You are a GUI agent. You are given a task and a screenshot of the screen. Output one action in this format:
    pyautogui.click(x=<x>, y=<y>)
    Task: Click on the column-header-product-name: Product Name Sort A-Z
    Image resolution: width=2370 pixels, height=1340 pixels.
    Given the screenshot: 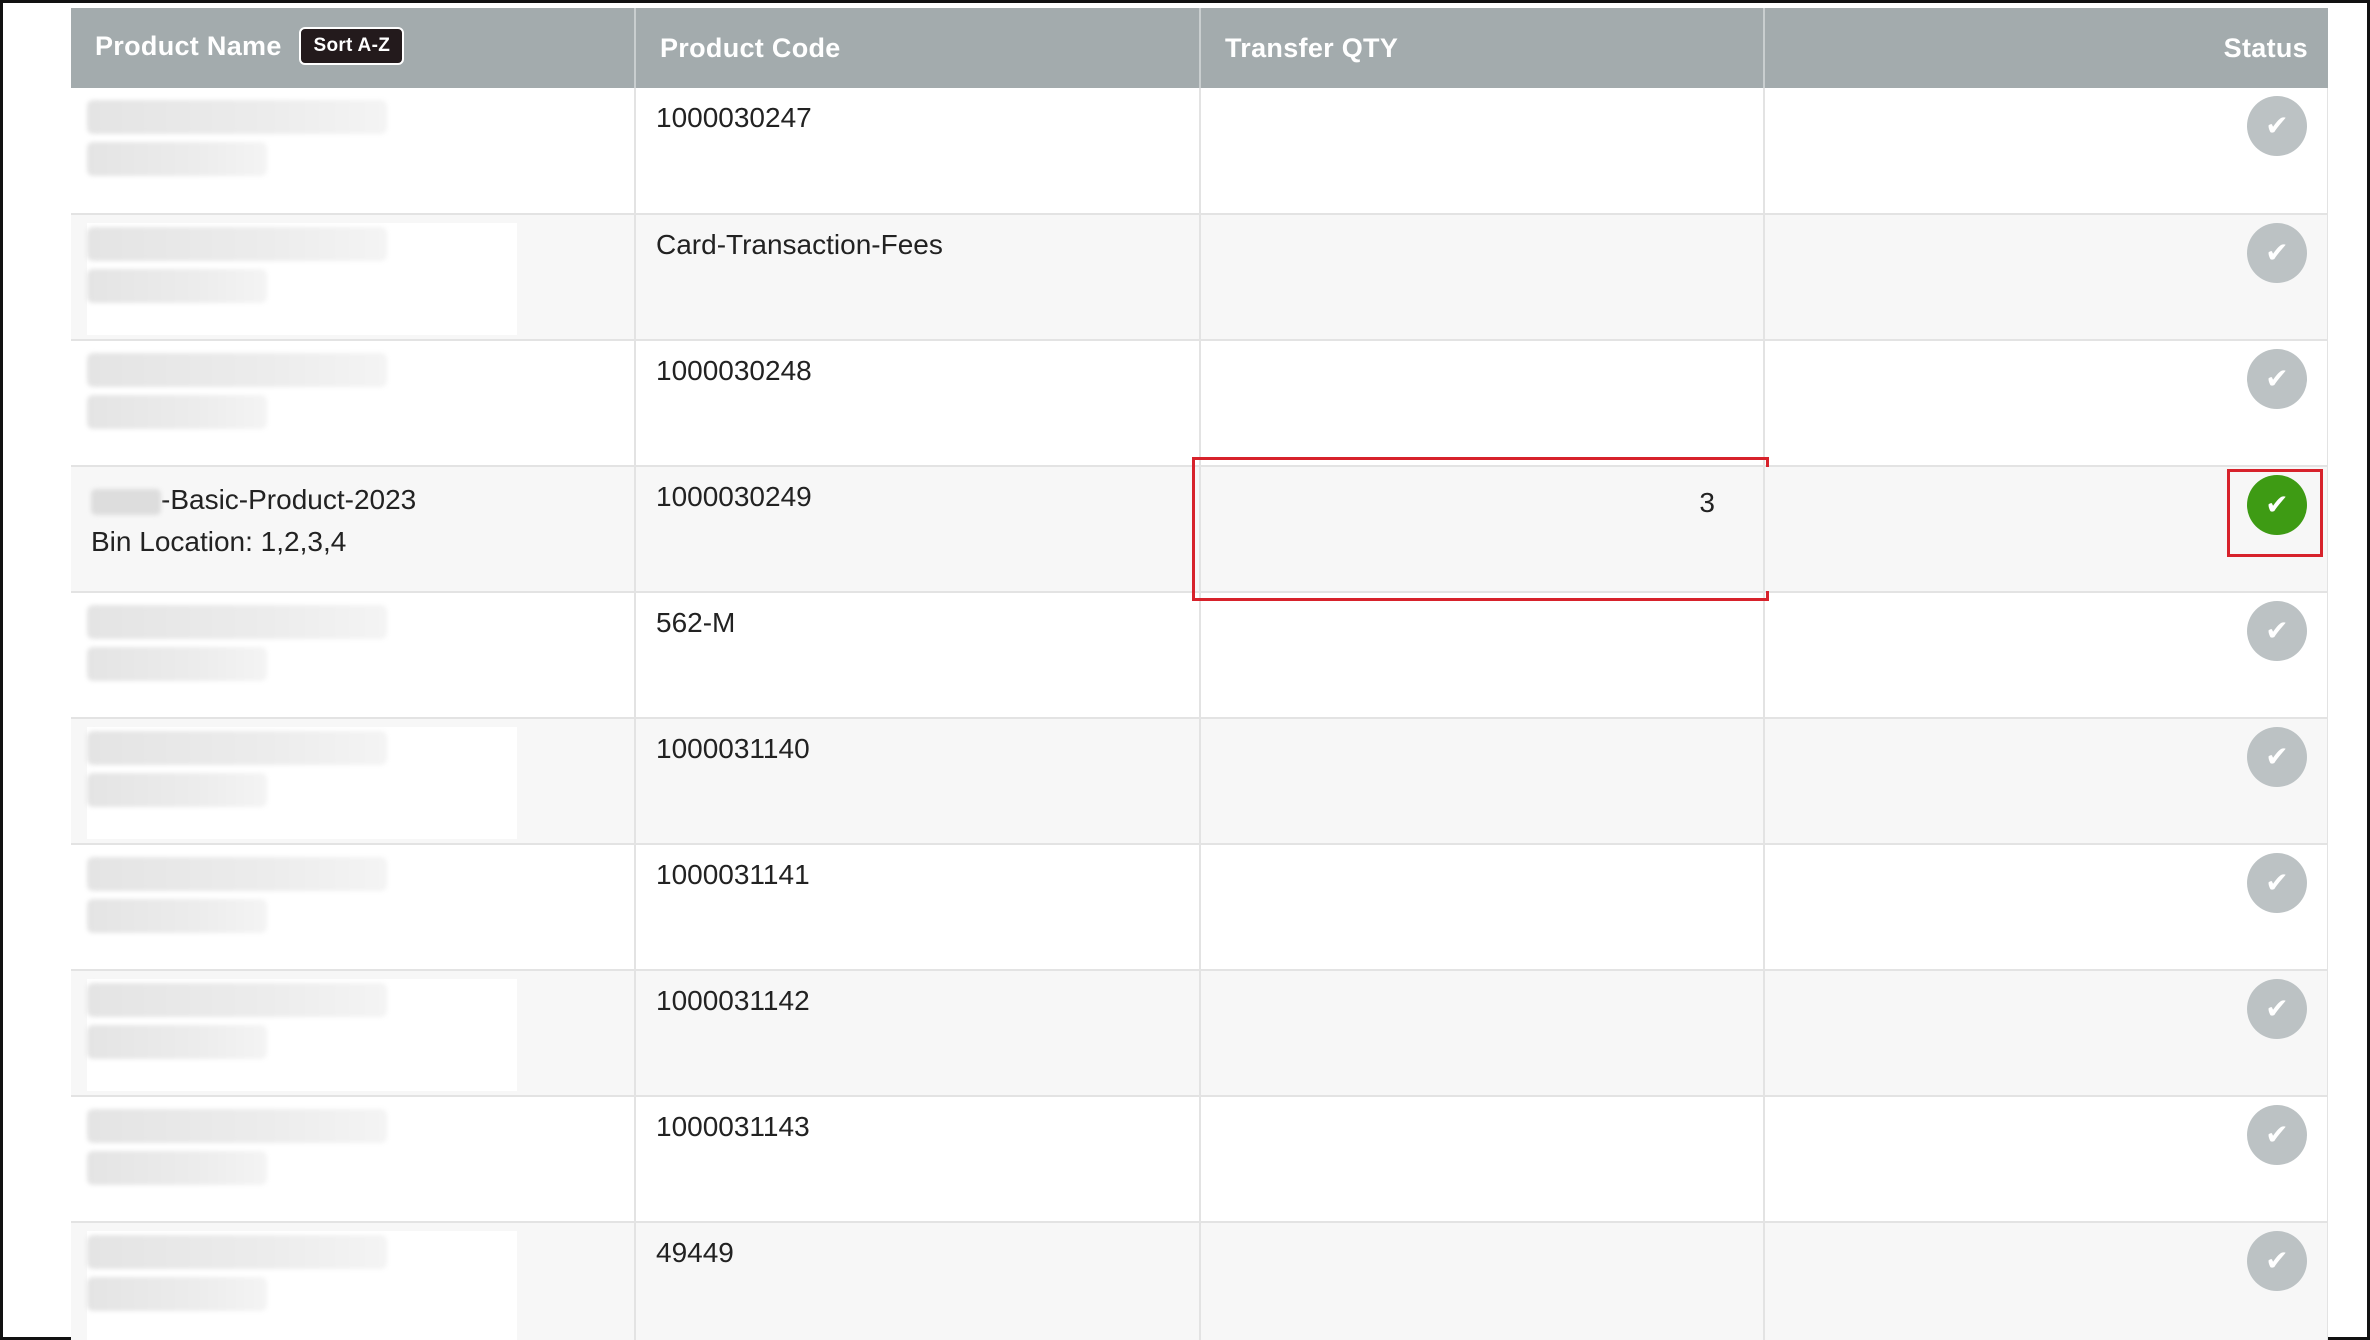 What is the action you would take?
    pyautogui.click(x=353, y=48)
    